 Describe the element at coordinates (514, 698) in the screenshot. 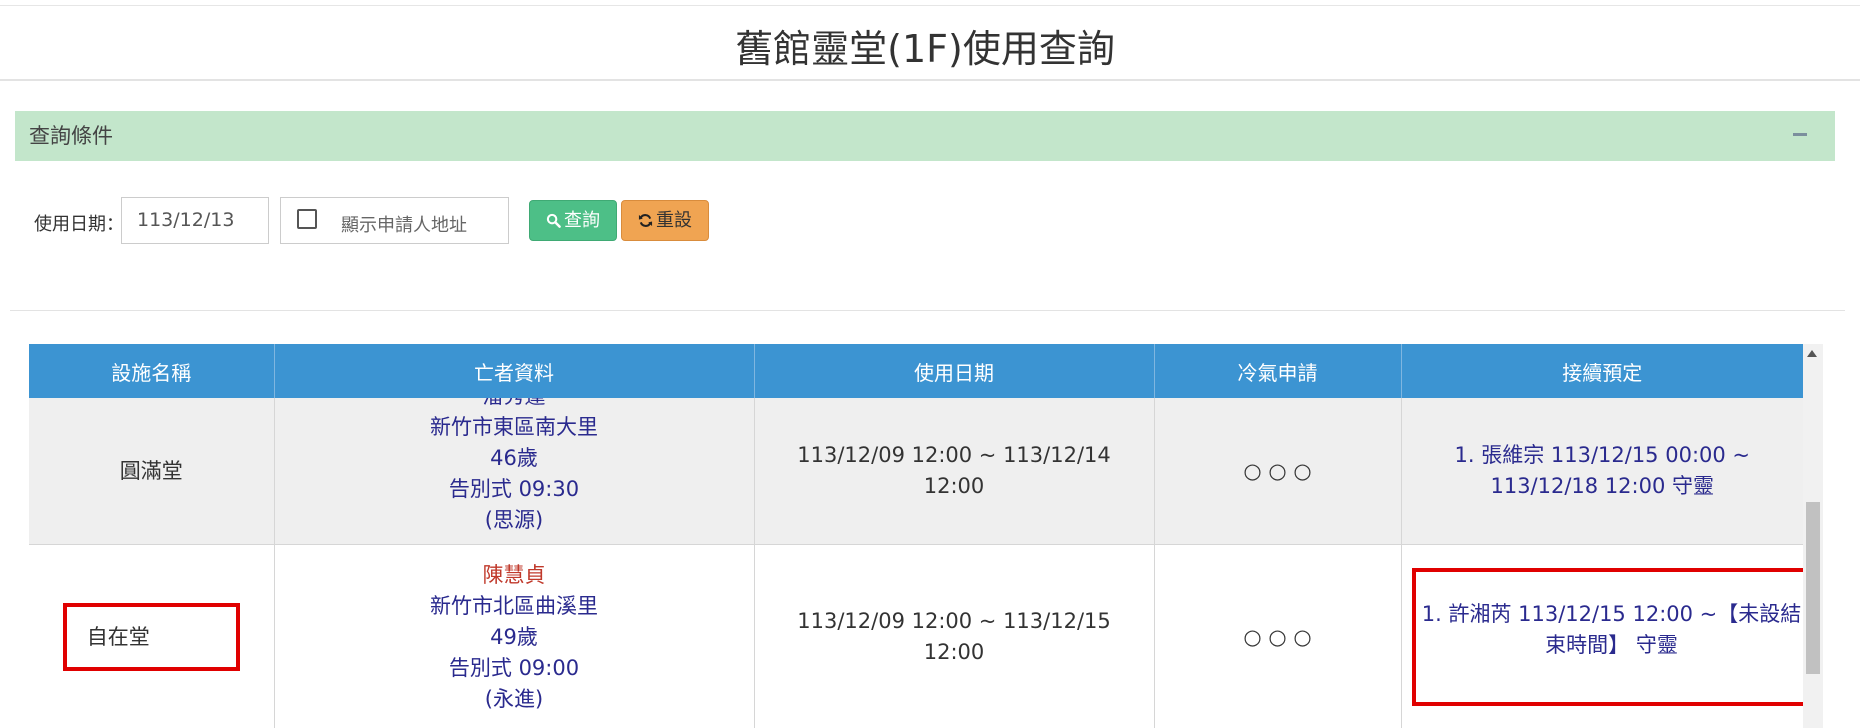

I see `ceremony-place: (永進)` at that location.